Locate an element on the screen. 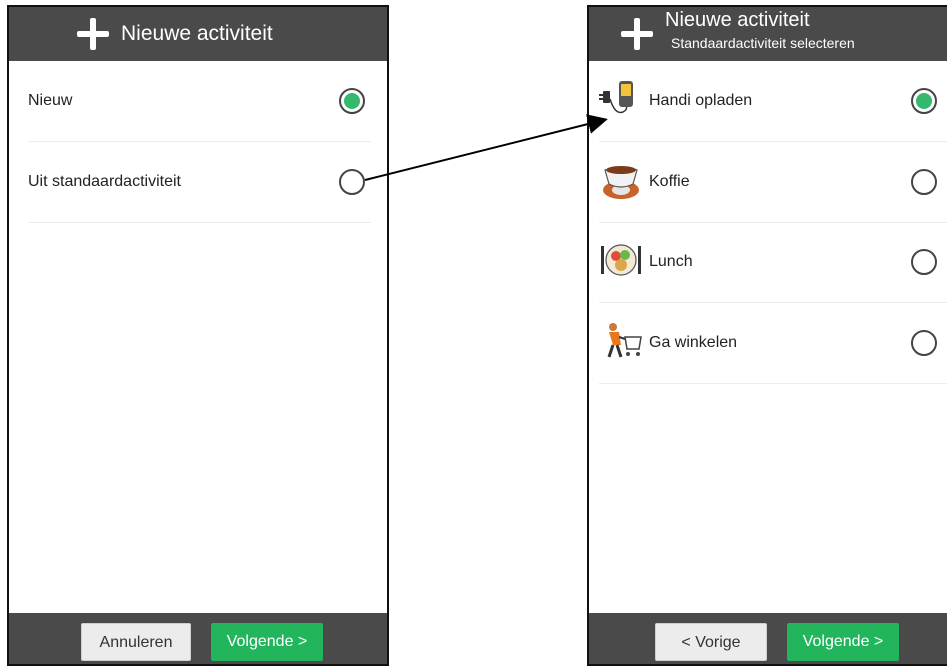 The image size is (947, 669). header: Nieuwe activiteit is located at coordinates (198, 34).